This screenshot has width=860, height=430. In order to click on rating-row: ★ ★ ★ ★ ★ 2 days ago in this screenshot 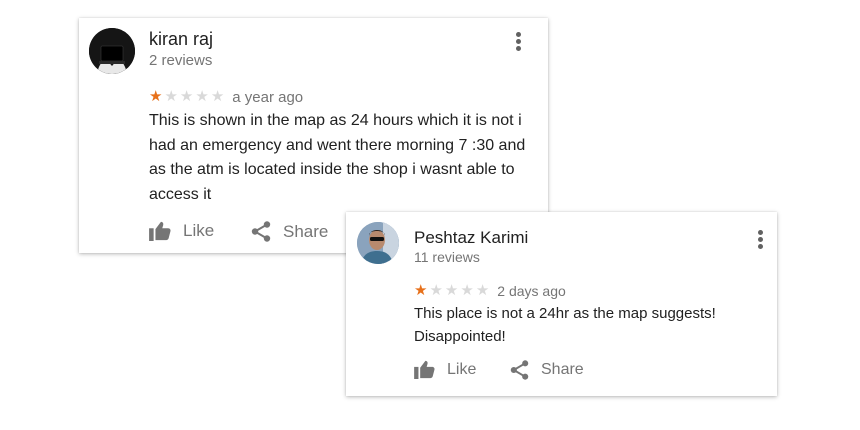, I will do `click(490, 291)`.